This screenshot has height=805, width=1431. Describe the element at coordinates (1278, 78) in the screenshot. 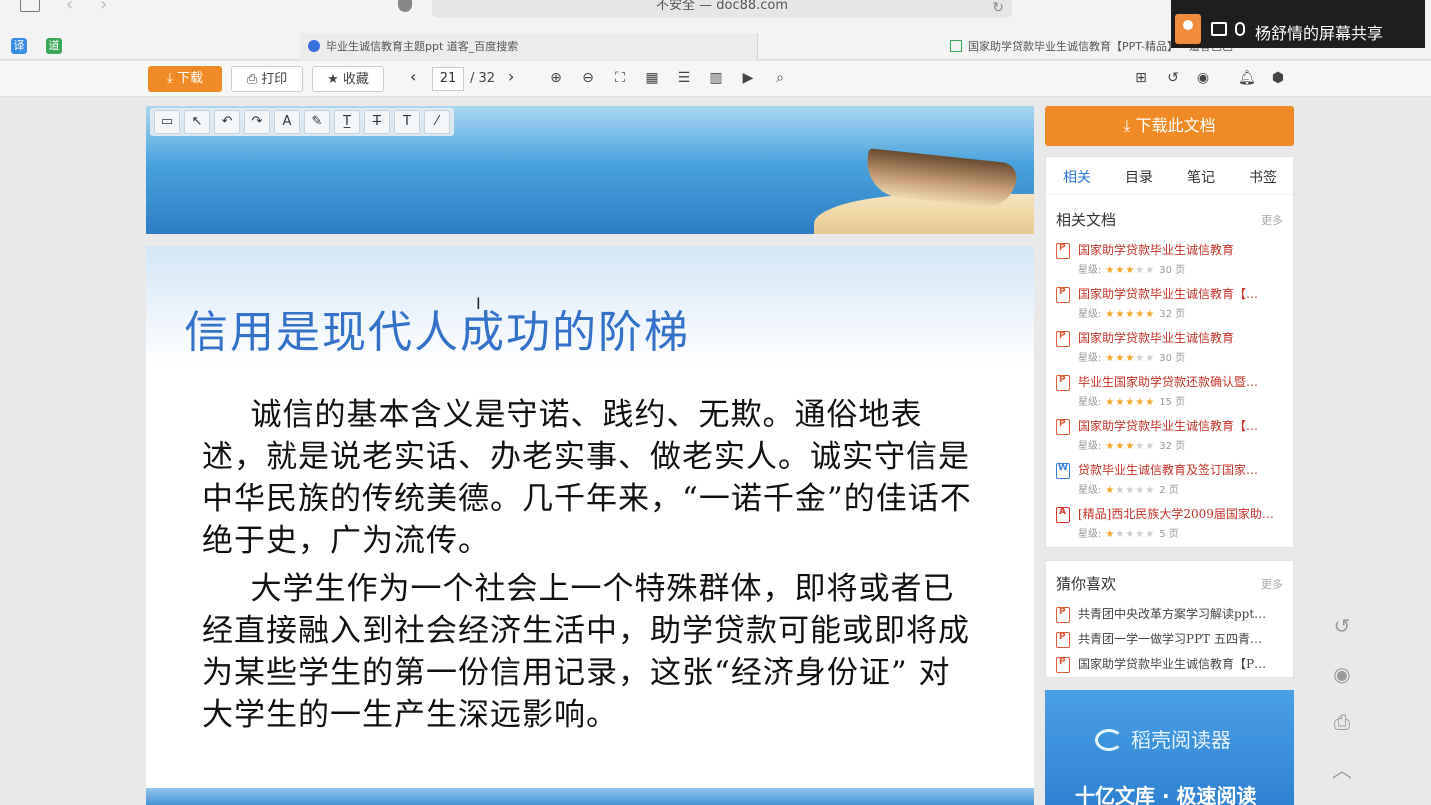

I see `settings-shield-icon: ⬢` at that location.